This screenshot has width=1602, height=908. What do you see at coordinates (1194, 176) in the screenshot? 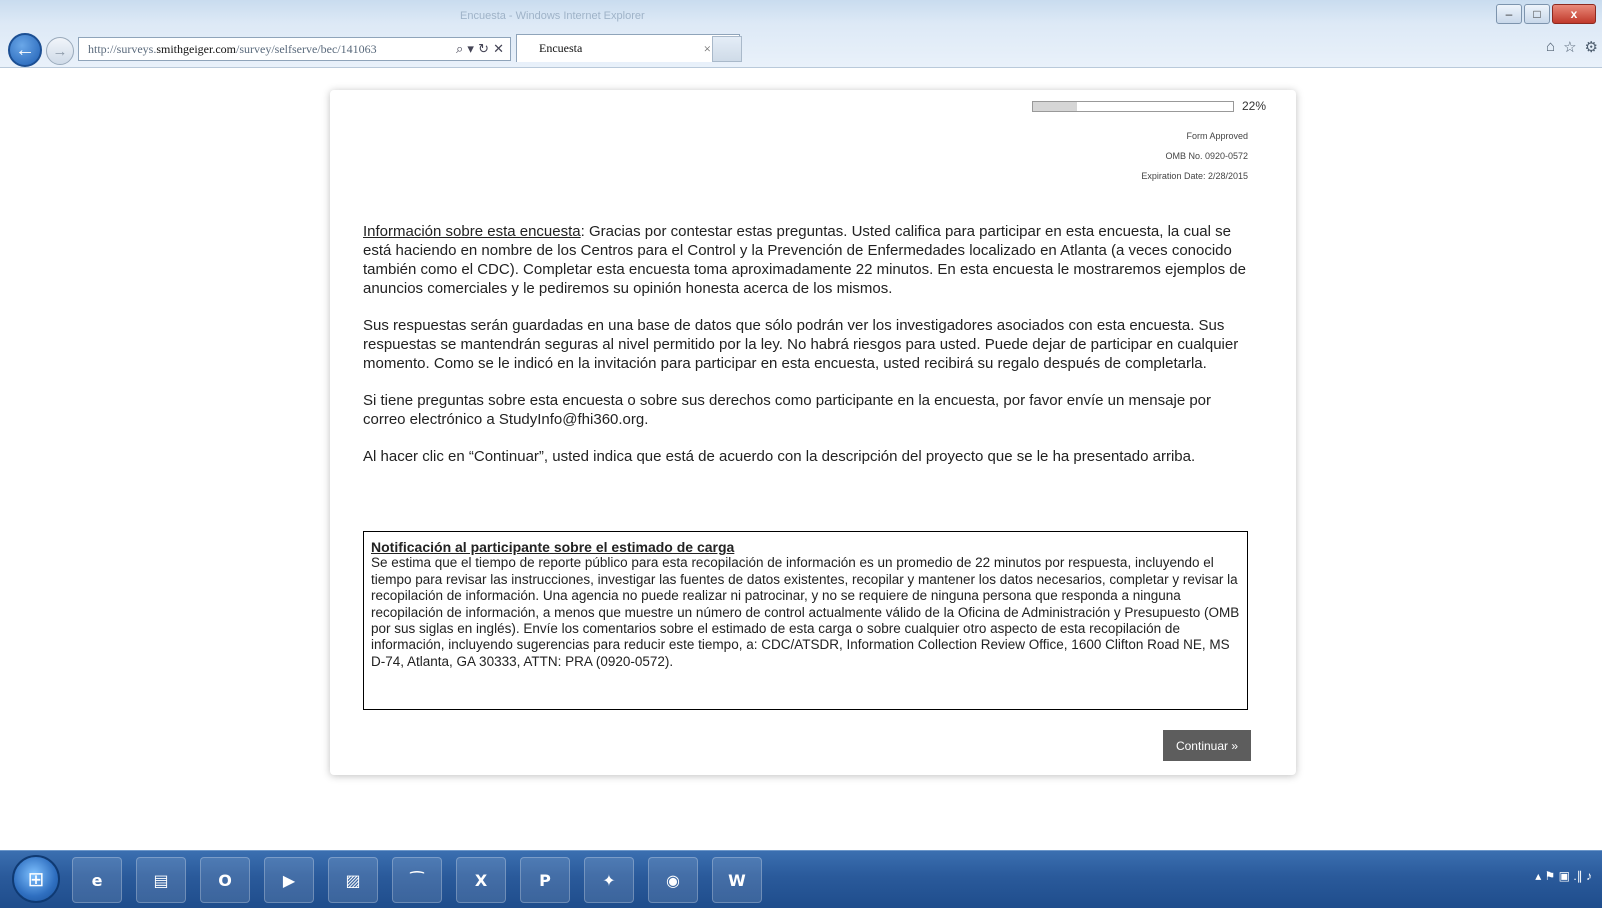
I see `expiration-date-text: Expiration Date: 2/28/2015` at bounding box center [1194, 176].